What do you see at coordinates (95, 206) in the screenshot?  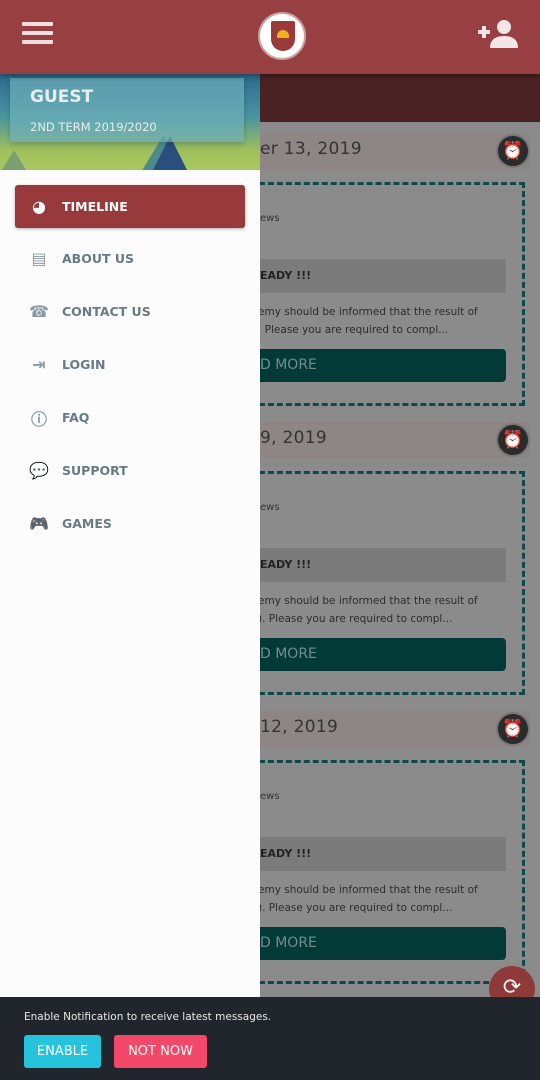 I see `nav-label: TIMELINE` at bounding box center [95, 206].